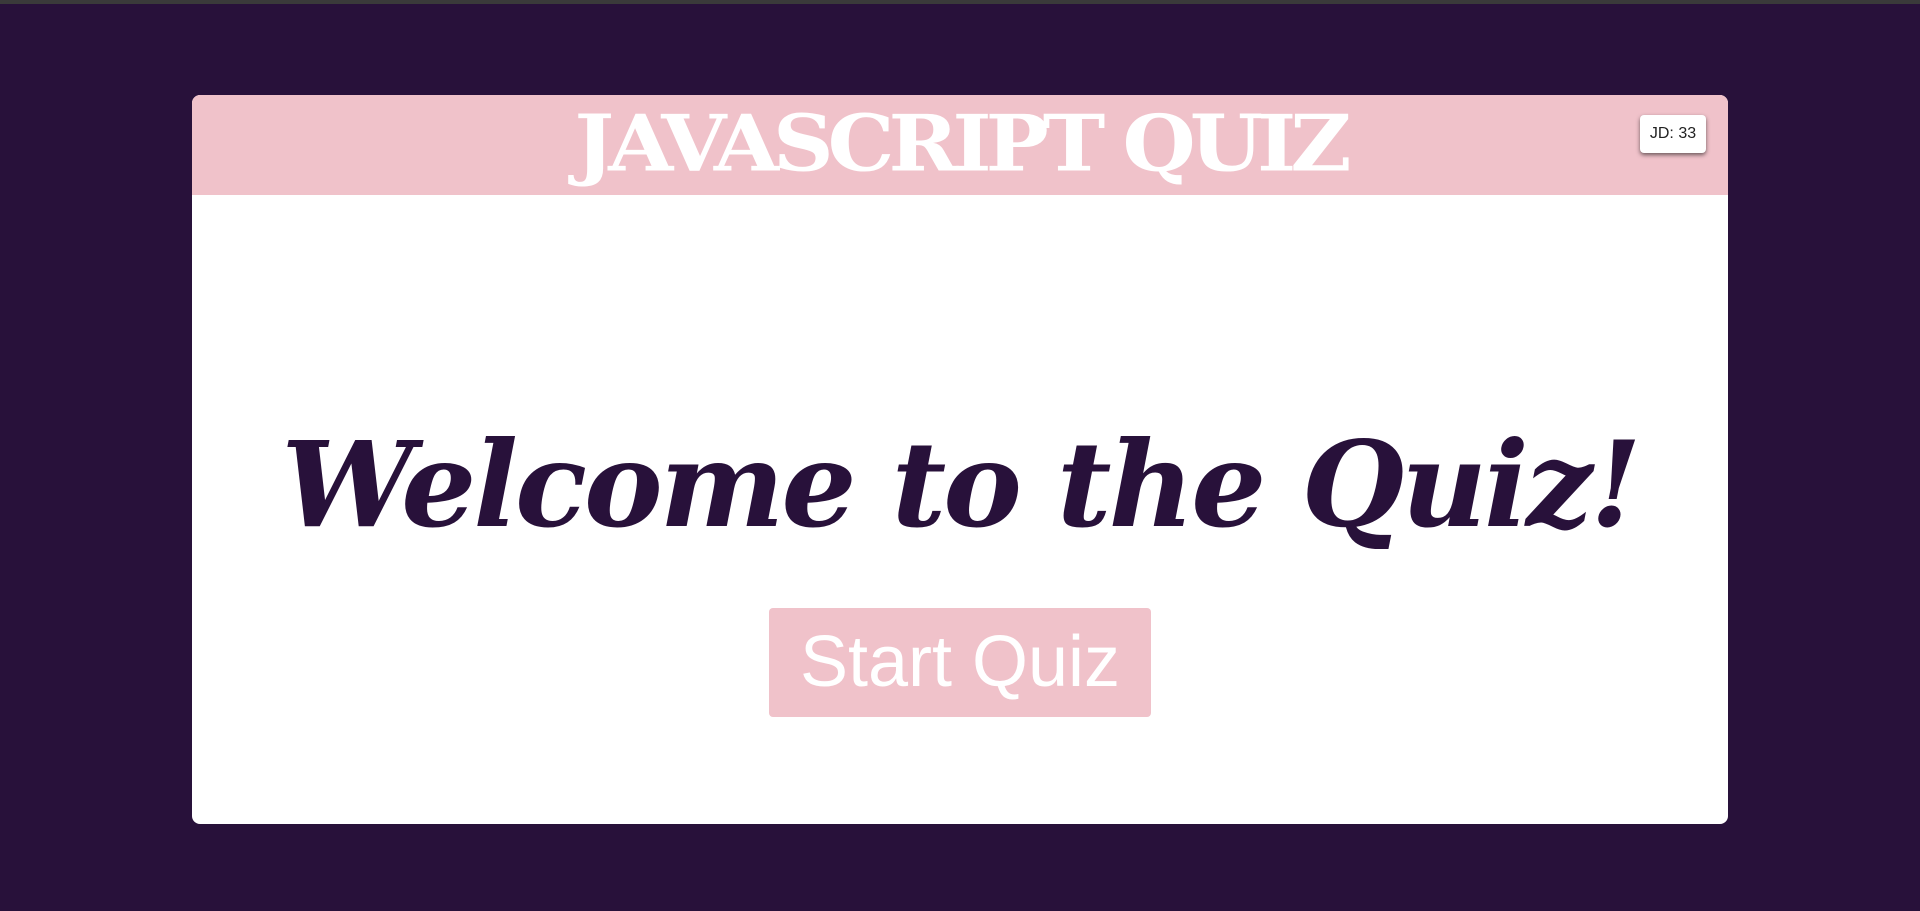 Image resolution: width=1920 pixels, height=911 pixels. Describe the element at coordinates (961, 484) in the screenshot. I see `welcome-heading: Welcome to the Quiz!` at that location.